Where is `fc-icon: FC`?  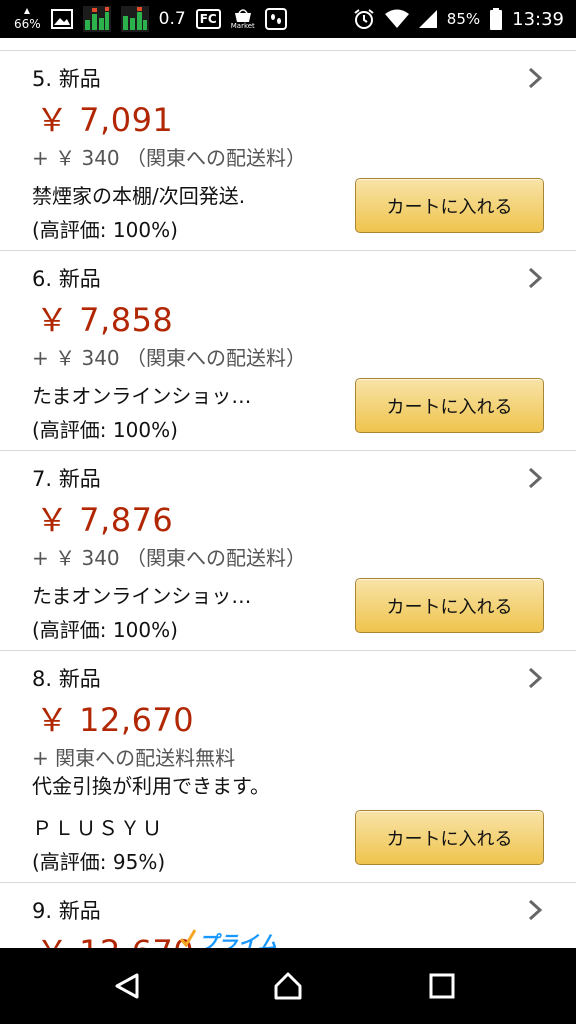
fc-icon: FC is located at coordinates (208, 19).